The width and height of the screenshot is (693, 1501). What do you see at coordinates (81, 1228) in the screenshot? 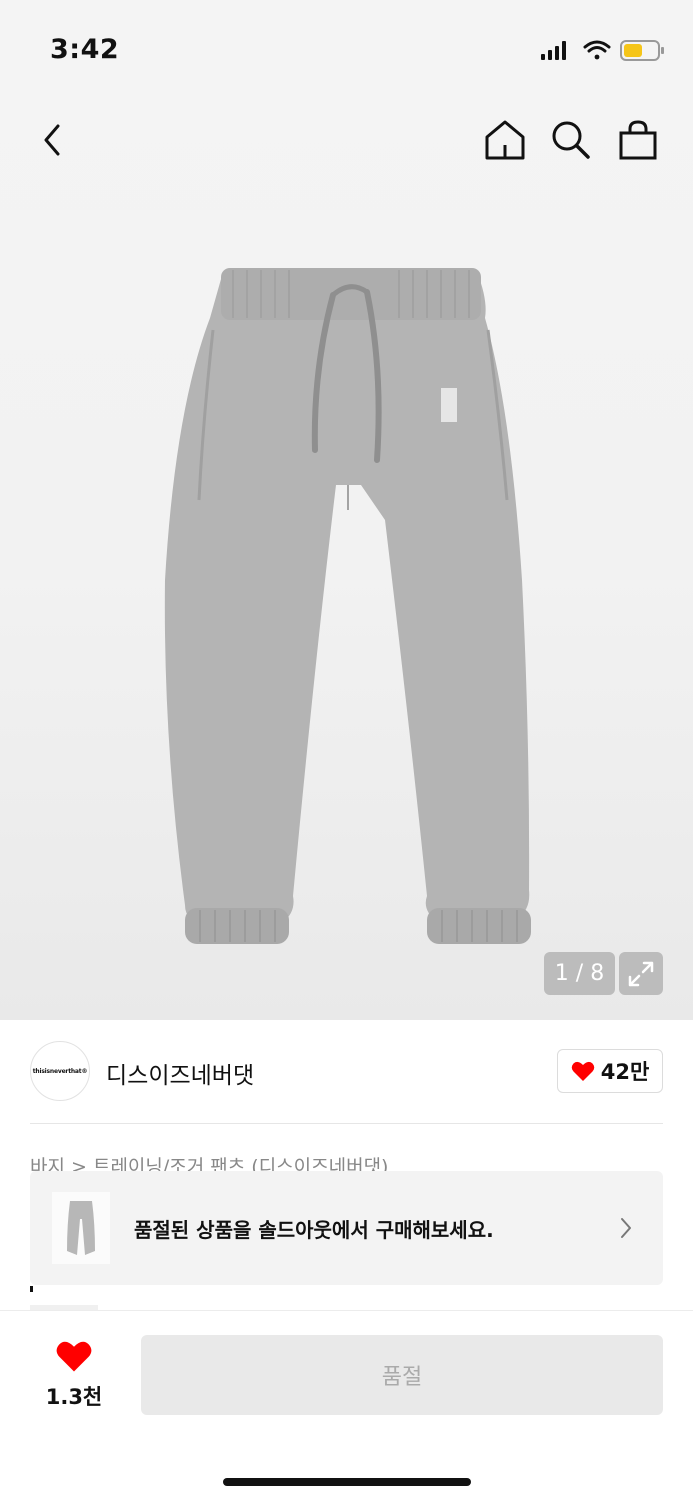
I see `banner-thumbnail` at bounding box center [81, 1228].